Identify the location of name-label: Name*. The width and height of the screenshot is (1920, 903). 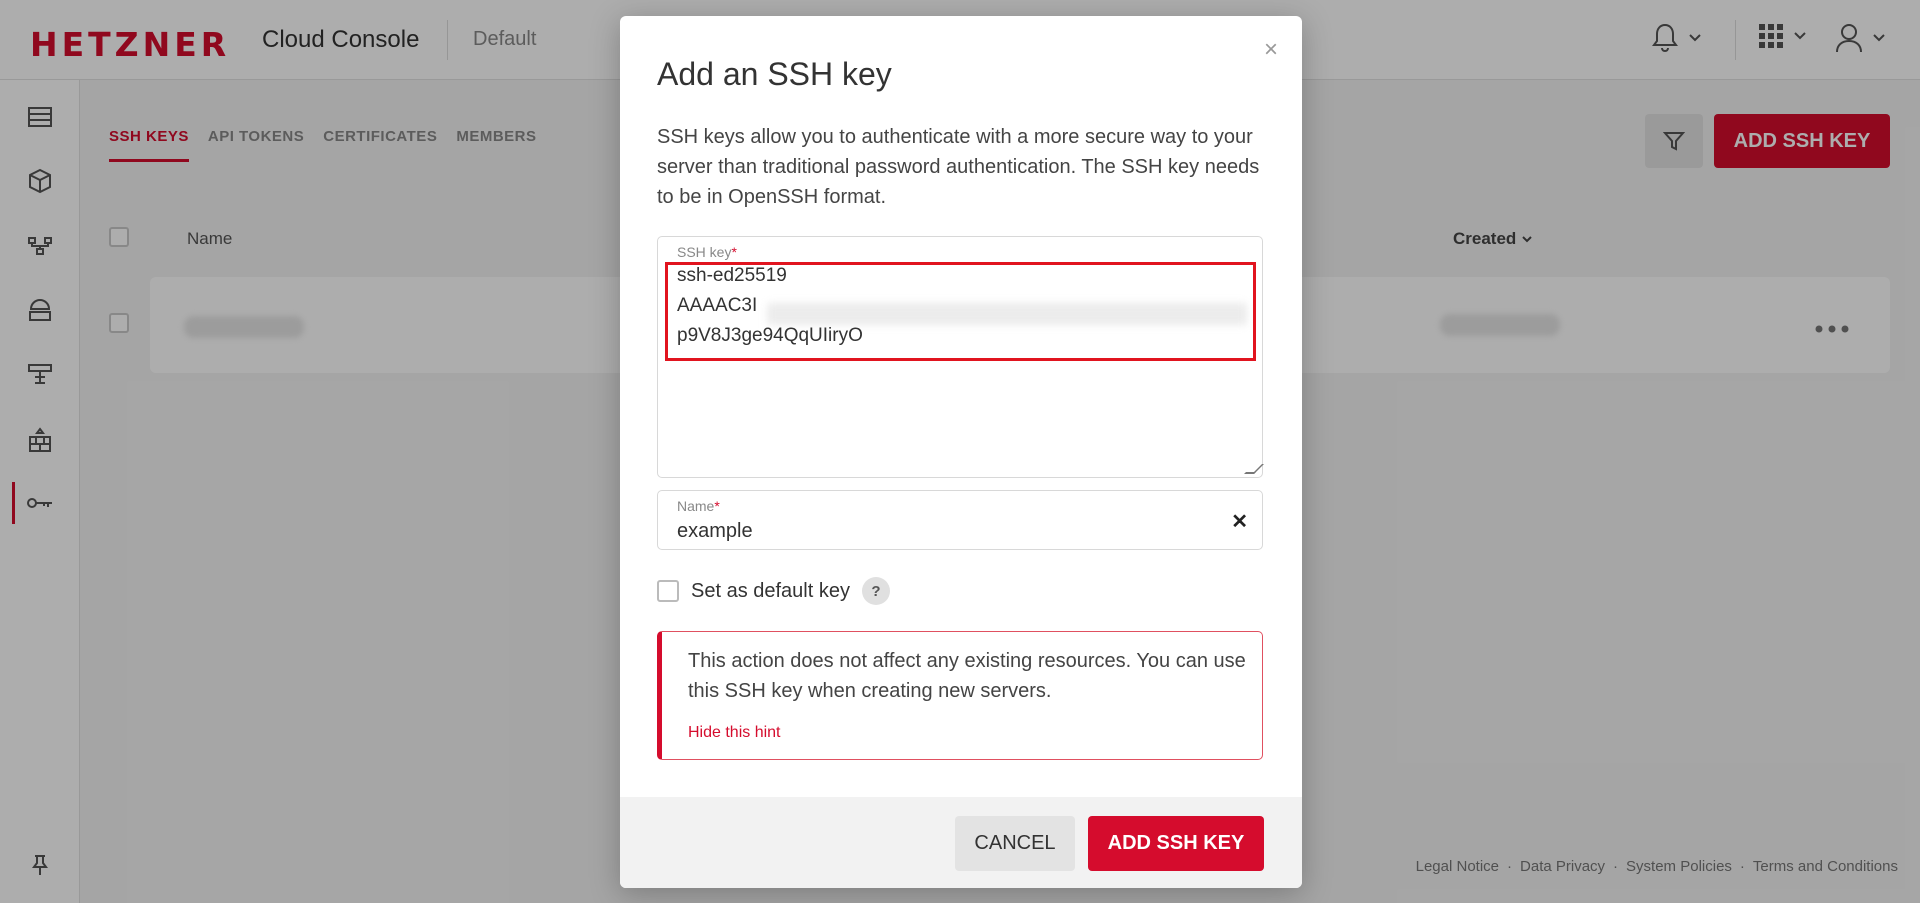
(698, 506).